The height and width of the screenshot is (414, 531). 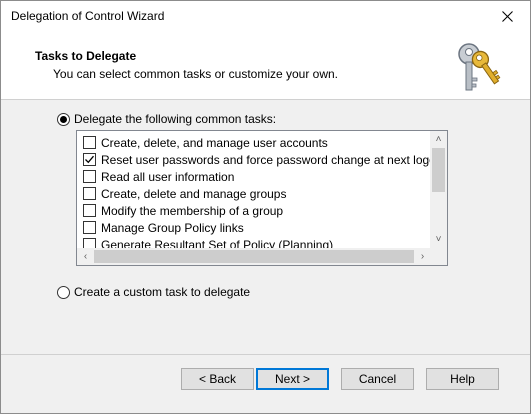 I want to click on close-button, so click(x=507, y=16).